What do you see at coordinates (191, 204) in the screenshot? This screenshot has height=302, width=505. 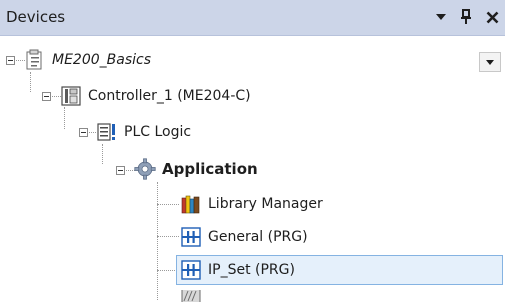 I see `library-icon` at bounding box center [191, 204].